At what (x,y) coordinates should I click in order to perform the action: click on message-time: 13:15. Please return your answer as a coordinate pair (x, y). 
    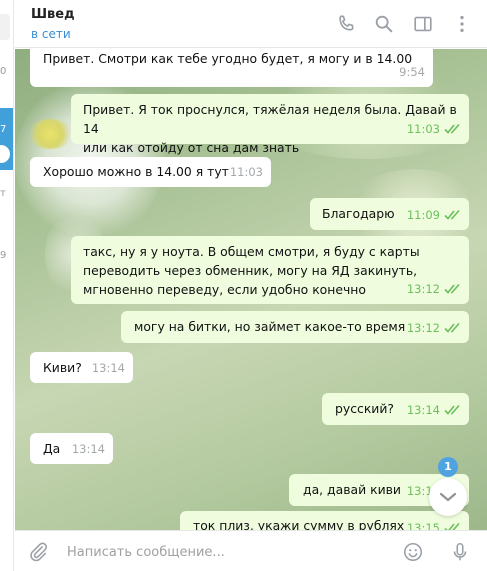
    Looking at the image, I should click on (423, 525).